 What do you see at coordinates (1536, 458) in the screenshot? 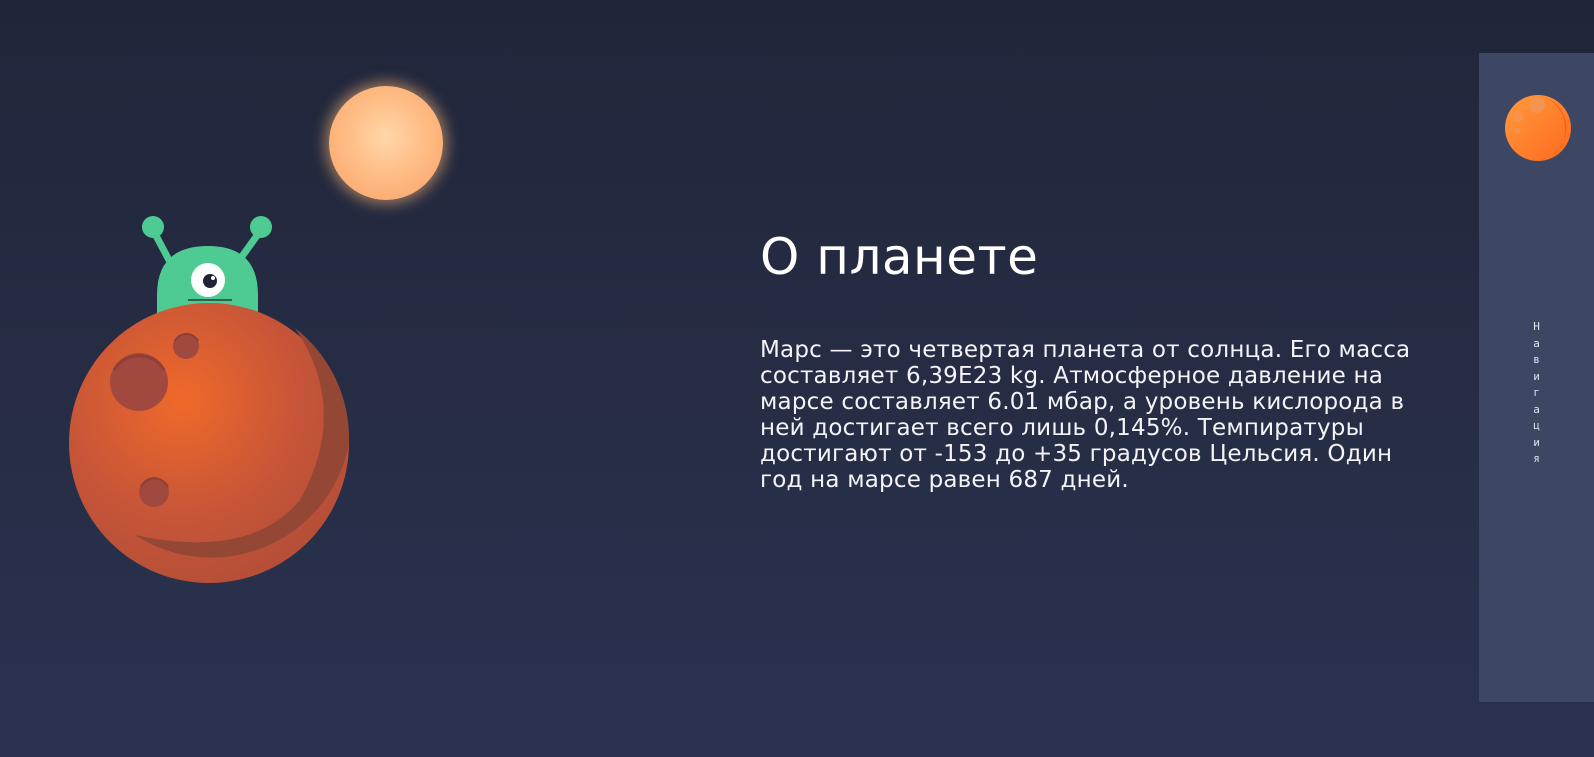
I see `nav-label-letter: я` at bounding box center [1536, 458].